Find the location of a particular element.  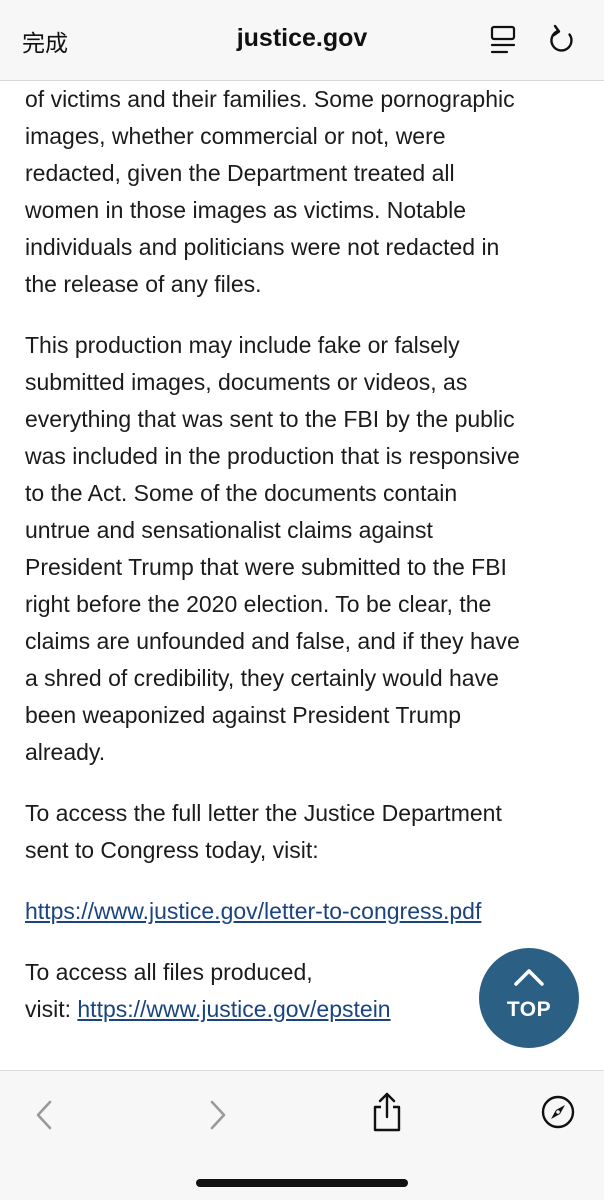

forward-icon is located at coordinates (218, 1117).